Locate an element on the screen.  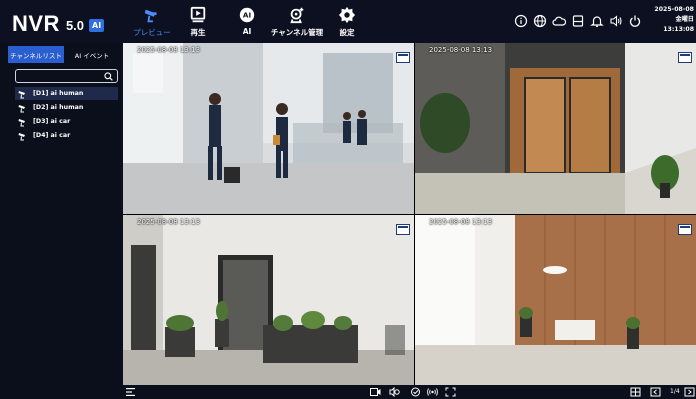
channel-label: [D4] ai car is located at coordinates (52, 135).